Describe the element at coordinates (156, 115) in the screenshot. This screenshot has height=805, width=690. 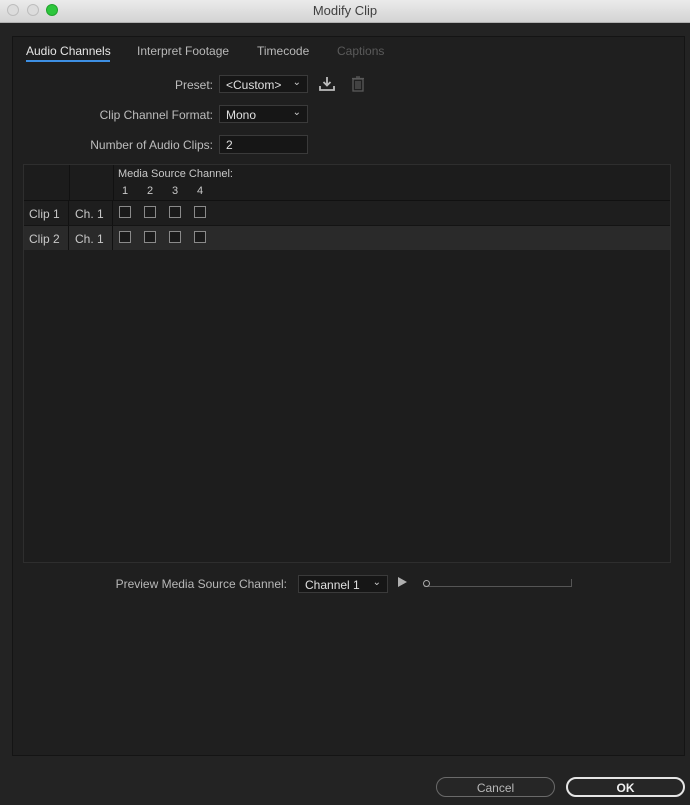
I see `channel-format-label: Clip Channel Format:` at that location.